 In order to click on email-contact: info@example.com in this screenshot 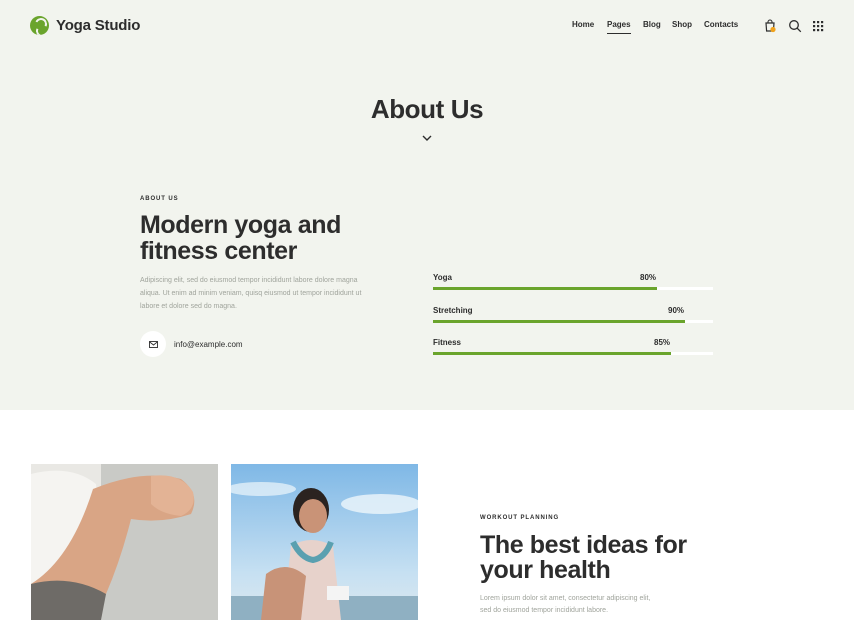, I will do `click(191, 344)`.